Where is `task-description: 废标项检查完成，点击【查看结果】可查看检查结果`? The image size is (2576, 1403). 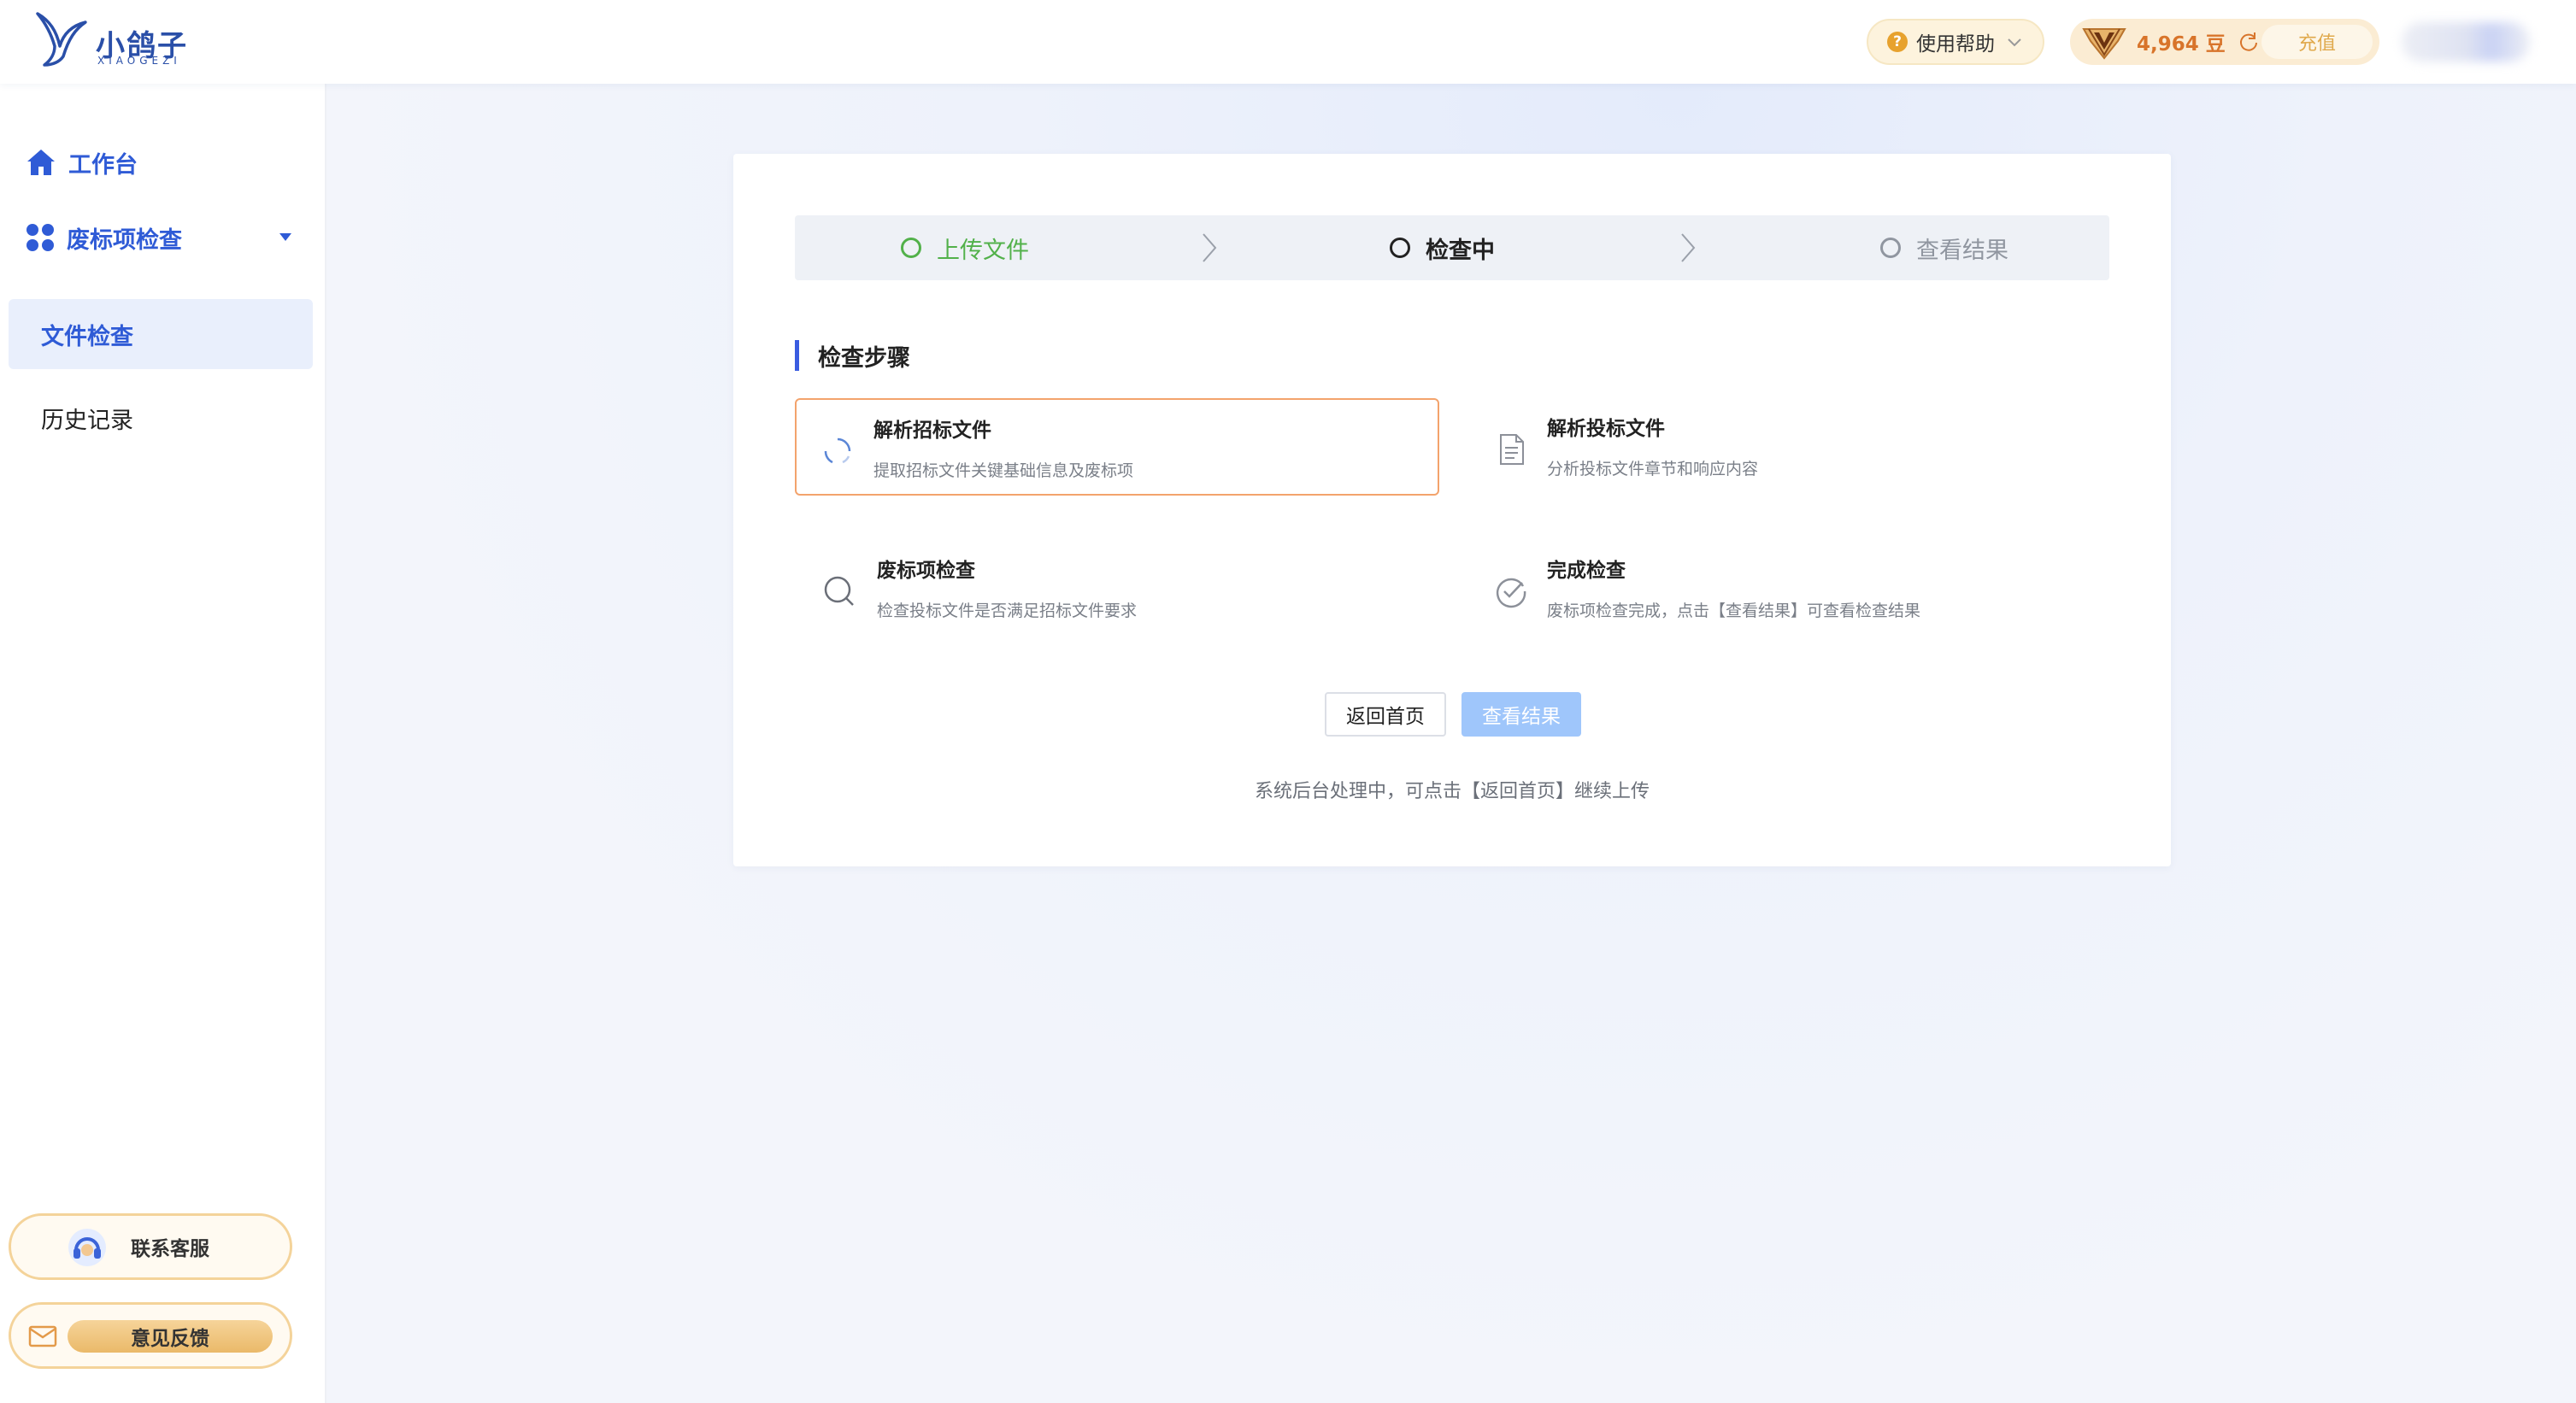
task-description: 废标项检查完成，点击【查看结果】可查看检查结果 is located at coordinates (1734, 611).